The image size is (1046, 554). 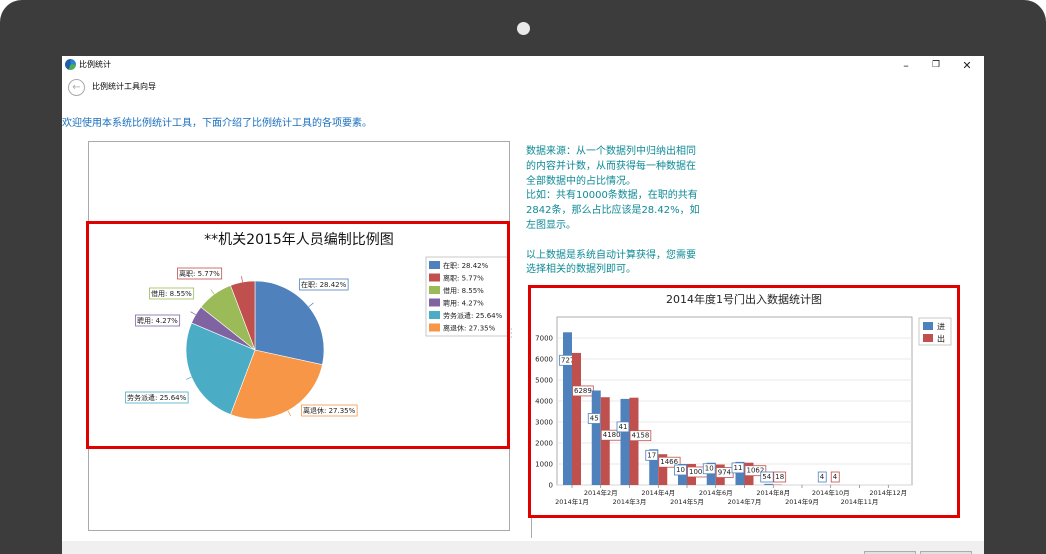 What do you see at coordinates (906, 65) in the screenshot?
I see `minimize-button: –` at bounding box center [906, 65].